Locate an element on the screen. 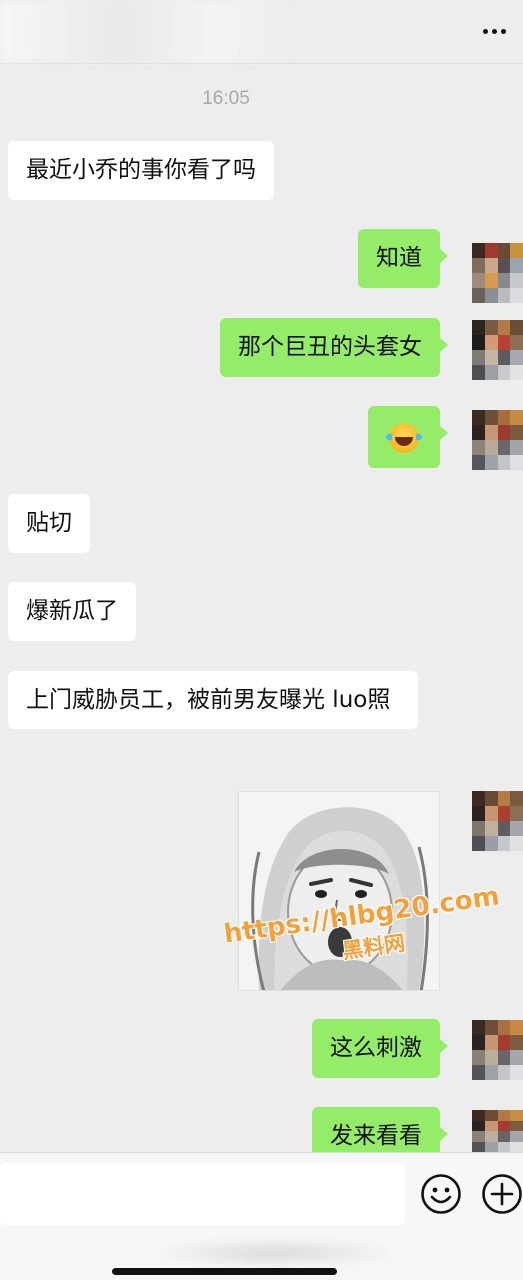 The width and height of the screenshot is (523, 1280). message-bubble-incoming: 上门威胁员工，被前男友曝光 luo照 is located at coordinates (213, 700).